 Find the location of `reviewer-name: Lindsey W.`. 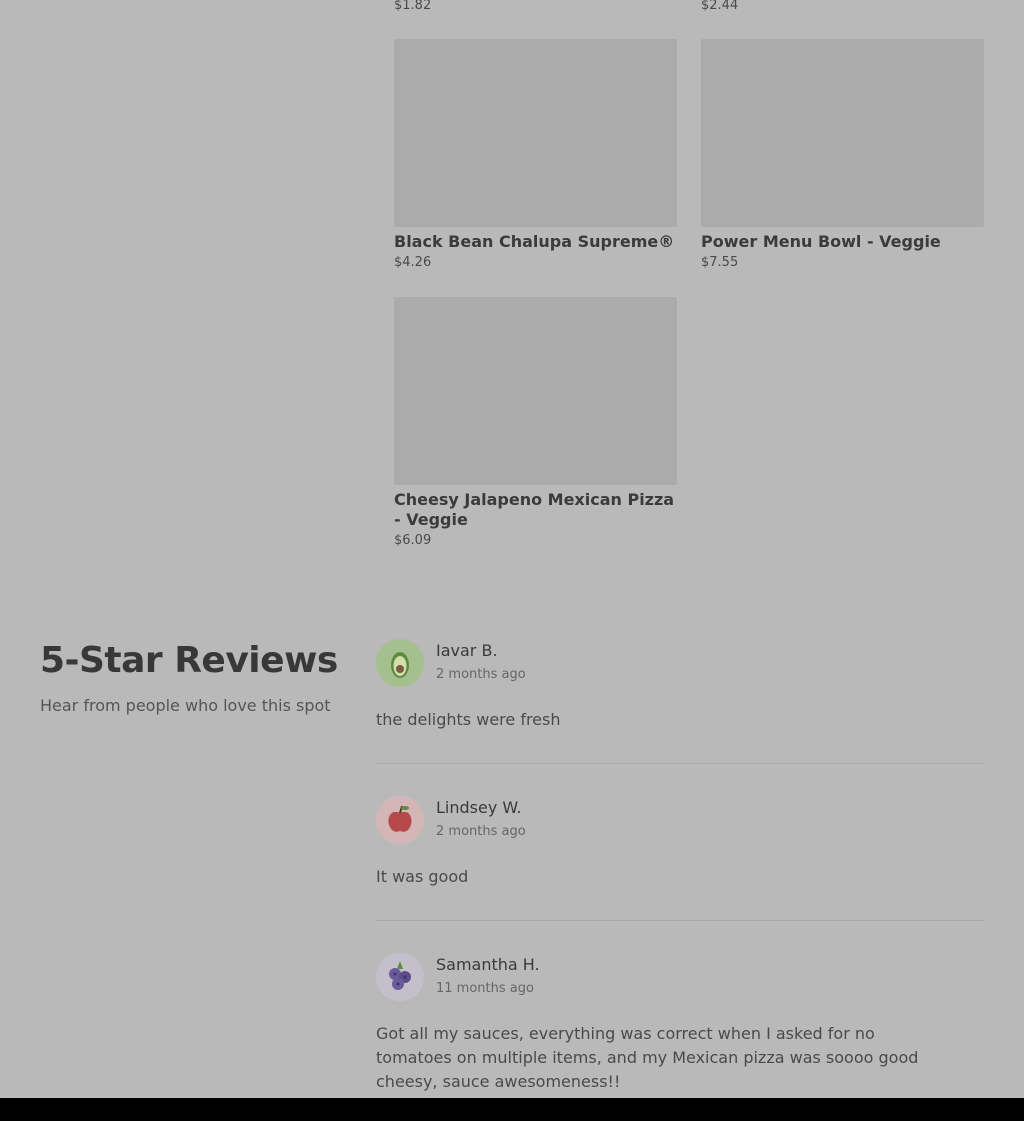

reviewer-name: Lindsey W. is located at coordinates (479, 807).